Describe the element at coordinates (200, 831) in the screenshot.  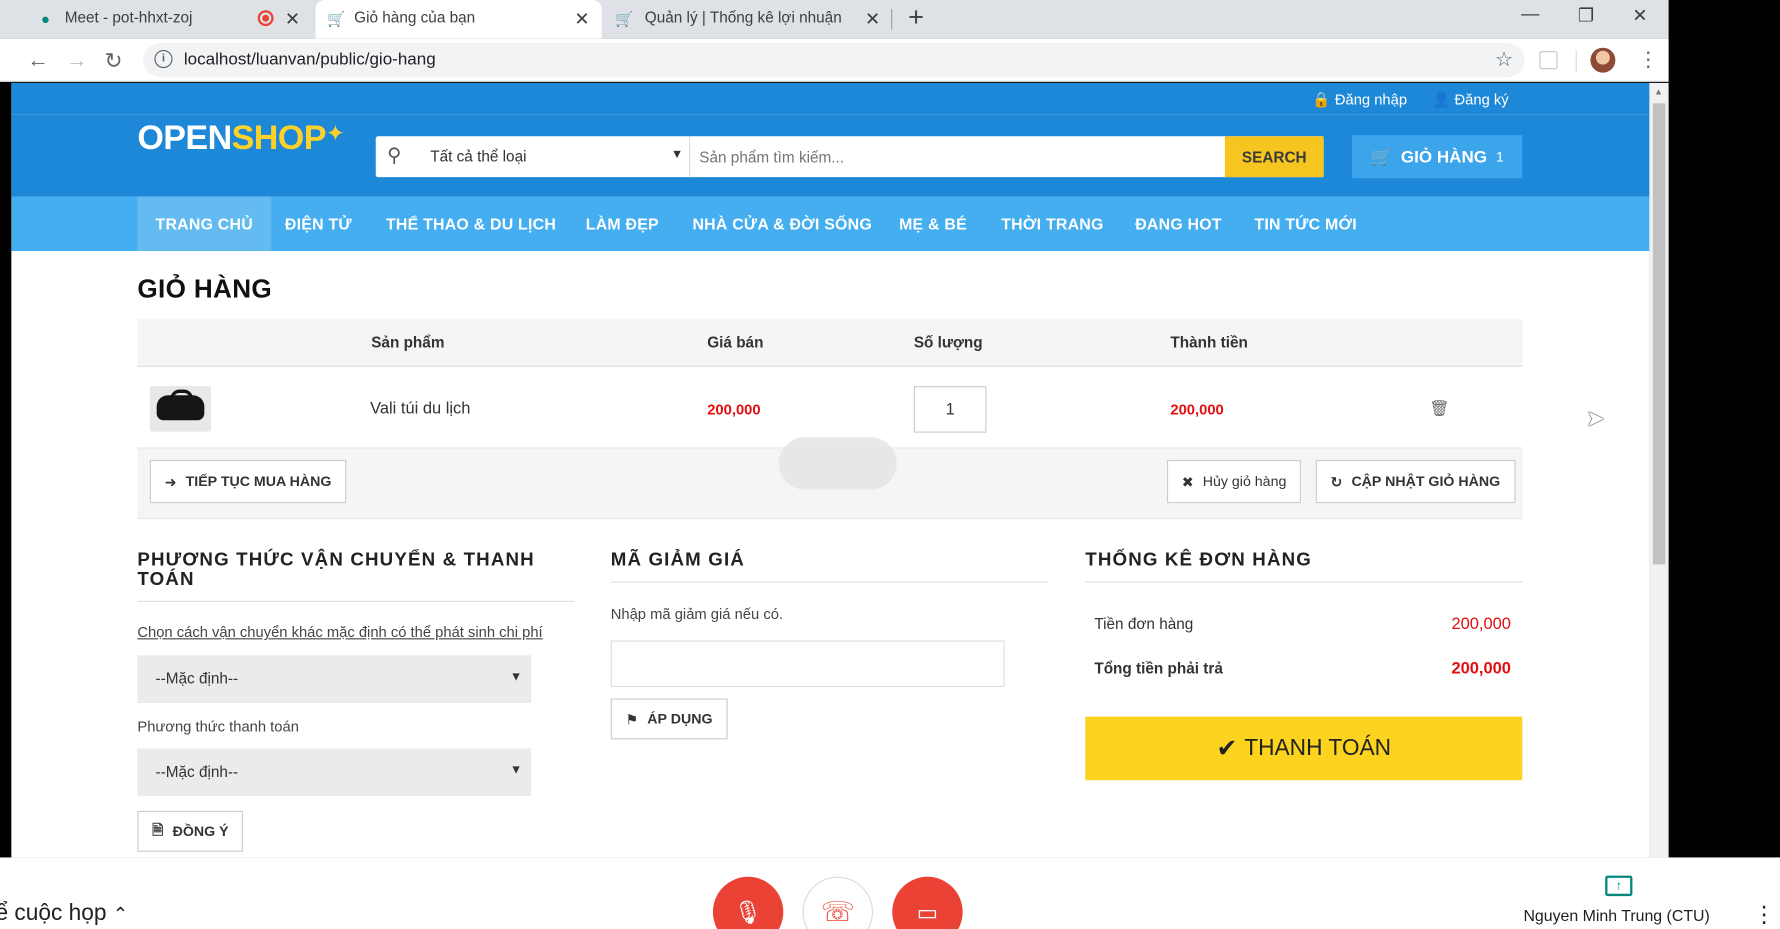
I see `confirm-label: ĐỒNG Ý` at that location.